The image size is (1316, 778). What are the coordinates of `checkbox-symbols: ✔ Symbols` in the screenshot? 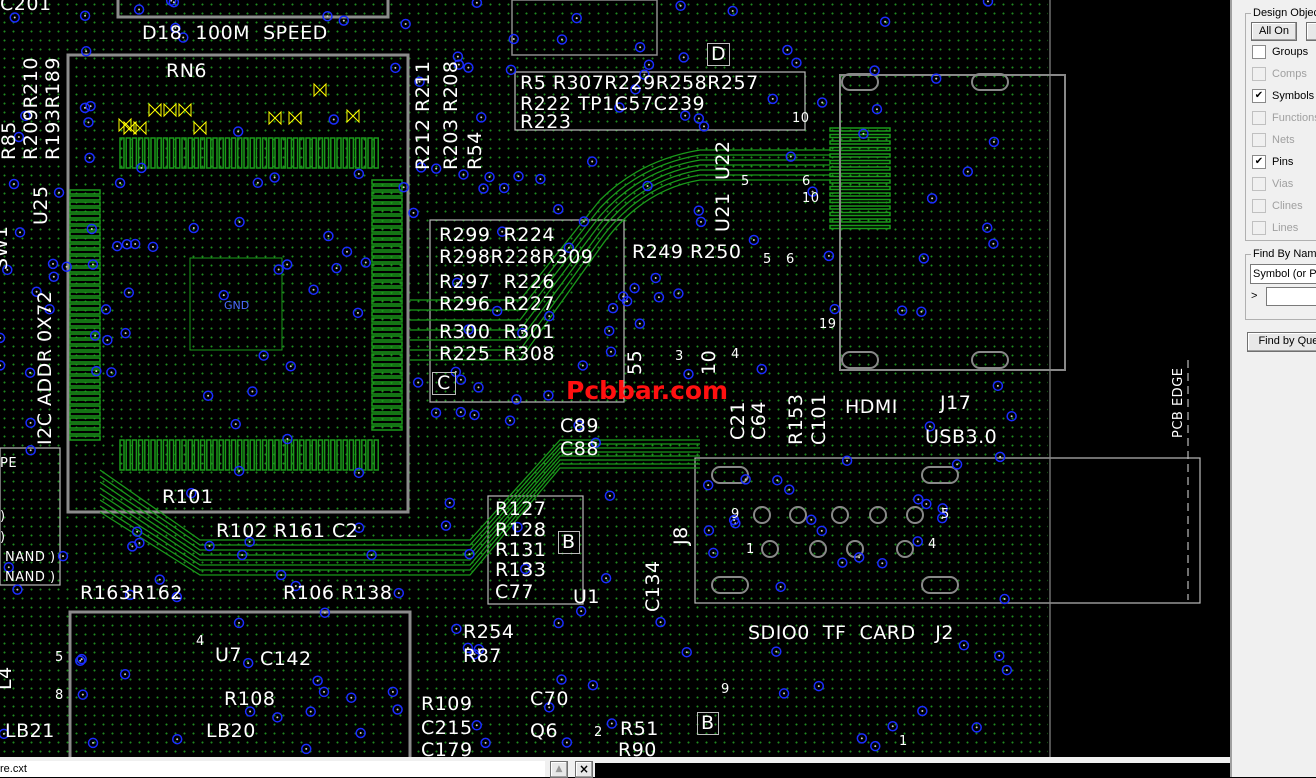 It's located at (1283, 96).